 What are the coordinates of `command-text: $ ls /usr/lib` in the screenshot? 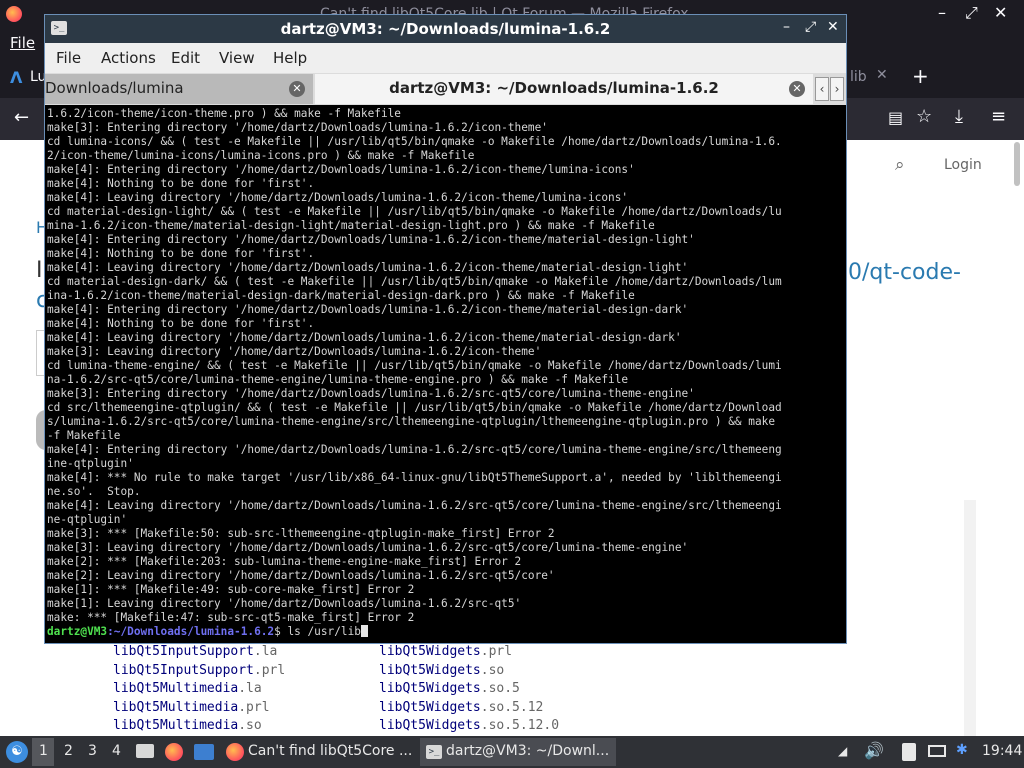 It's located at (317, 631).